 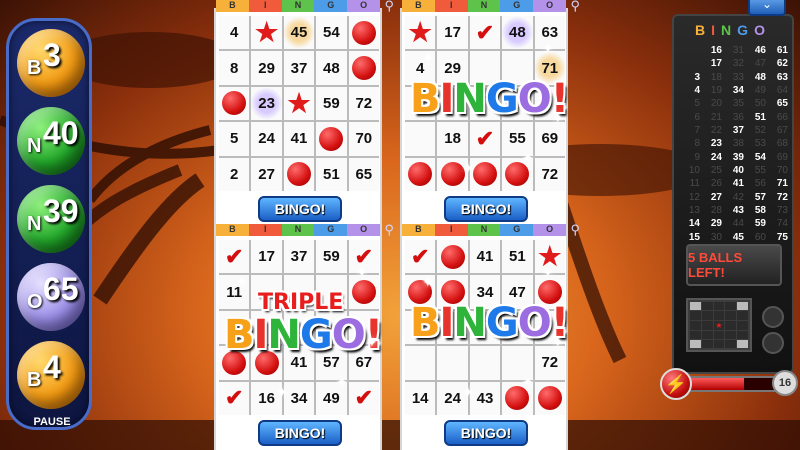 I want to click on card-cell: 8, so click(x=234, y=68).